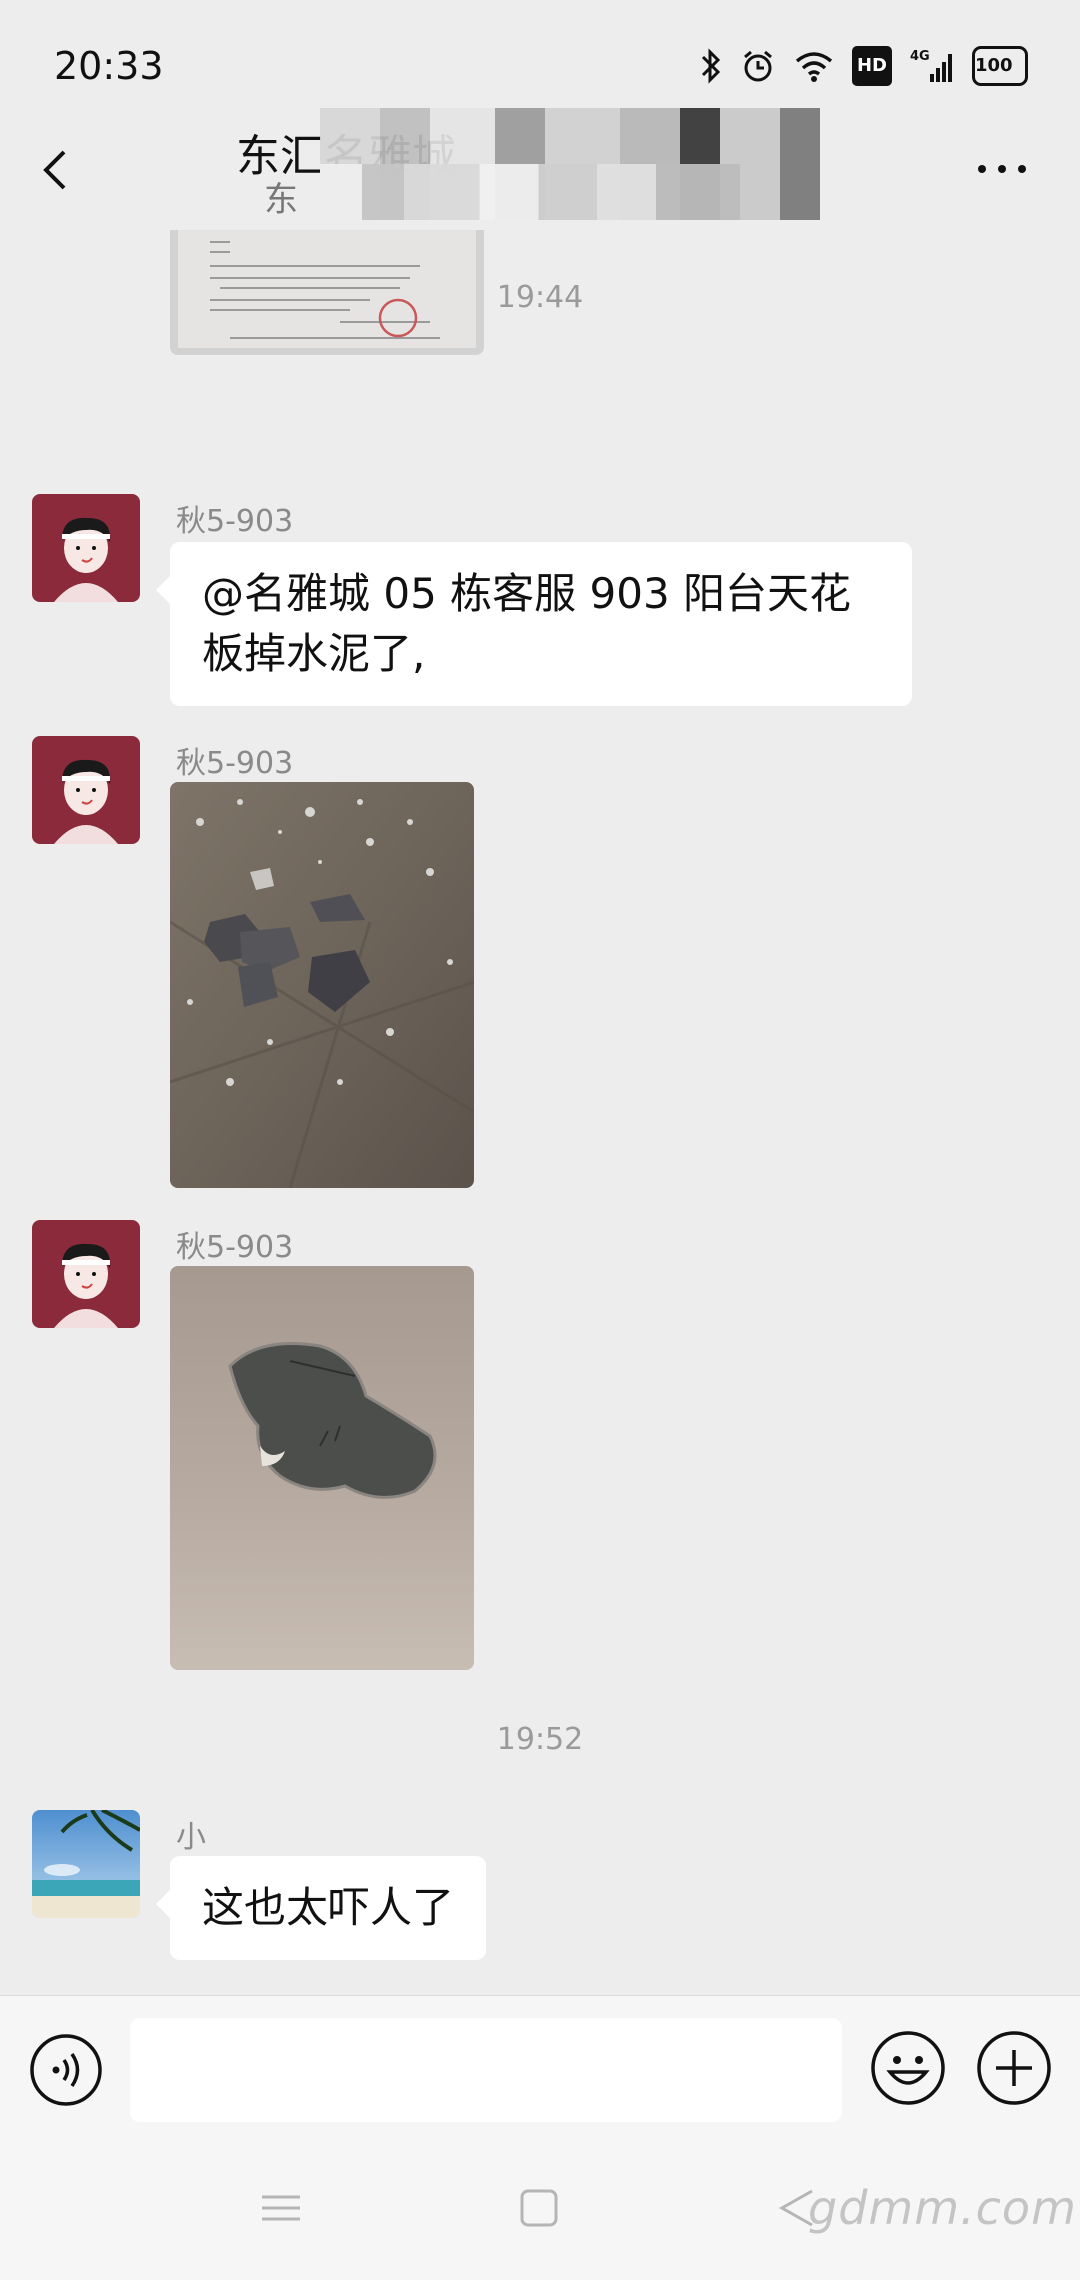  I want to click on input-bar, so click(540, 2065).